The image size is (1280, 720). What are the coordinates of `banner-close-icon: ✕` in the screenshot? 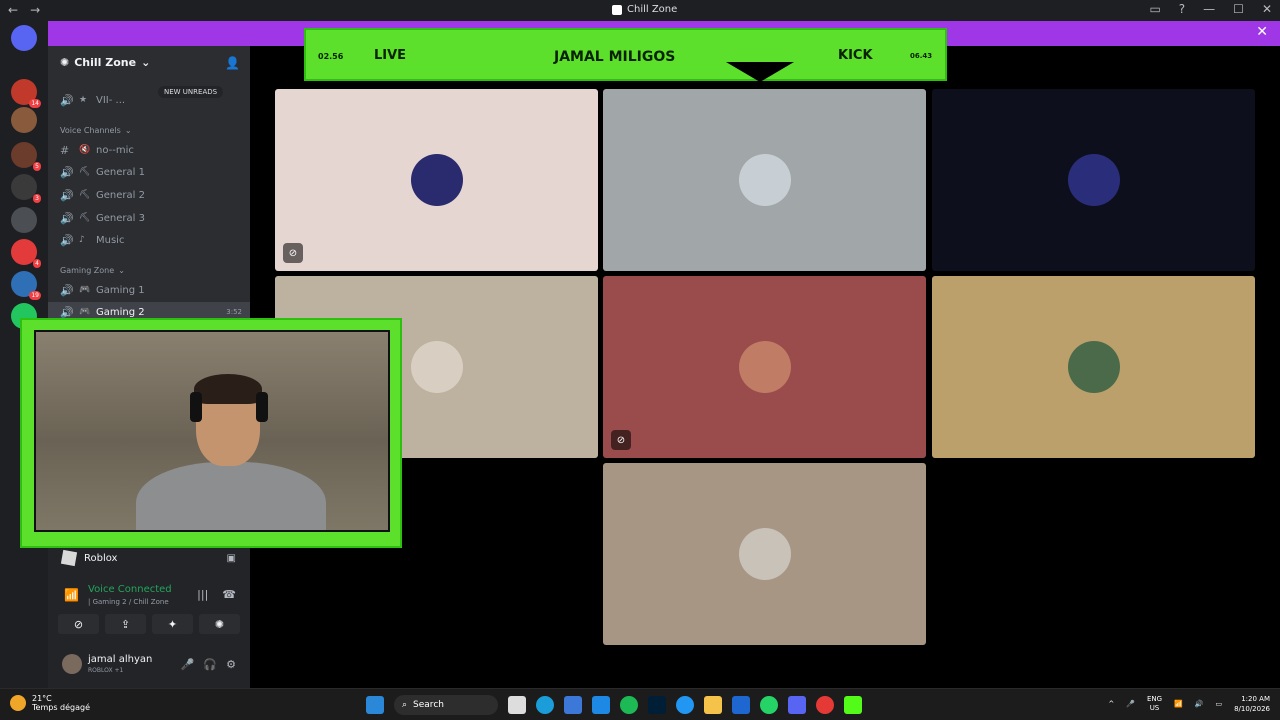 It's located at (1262, 32).